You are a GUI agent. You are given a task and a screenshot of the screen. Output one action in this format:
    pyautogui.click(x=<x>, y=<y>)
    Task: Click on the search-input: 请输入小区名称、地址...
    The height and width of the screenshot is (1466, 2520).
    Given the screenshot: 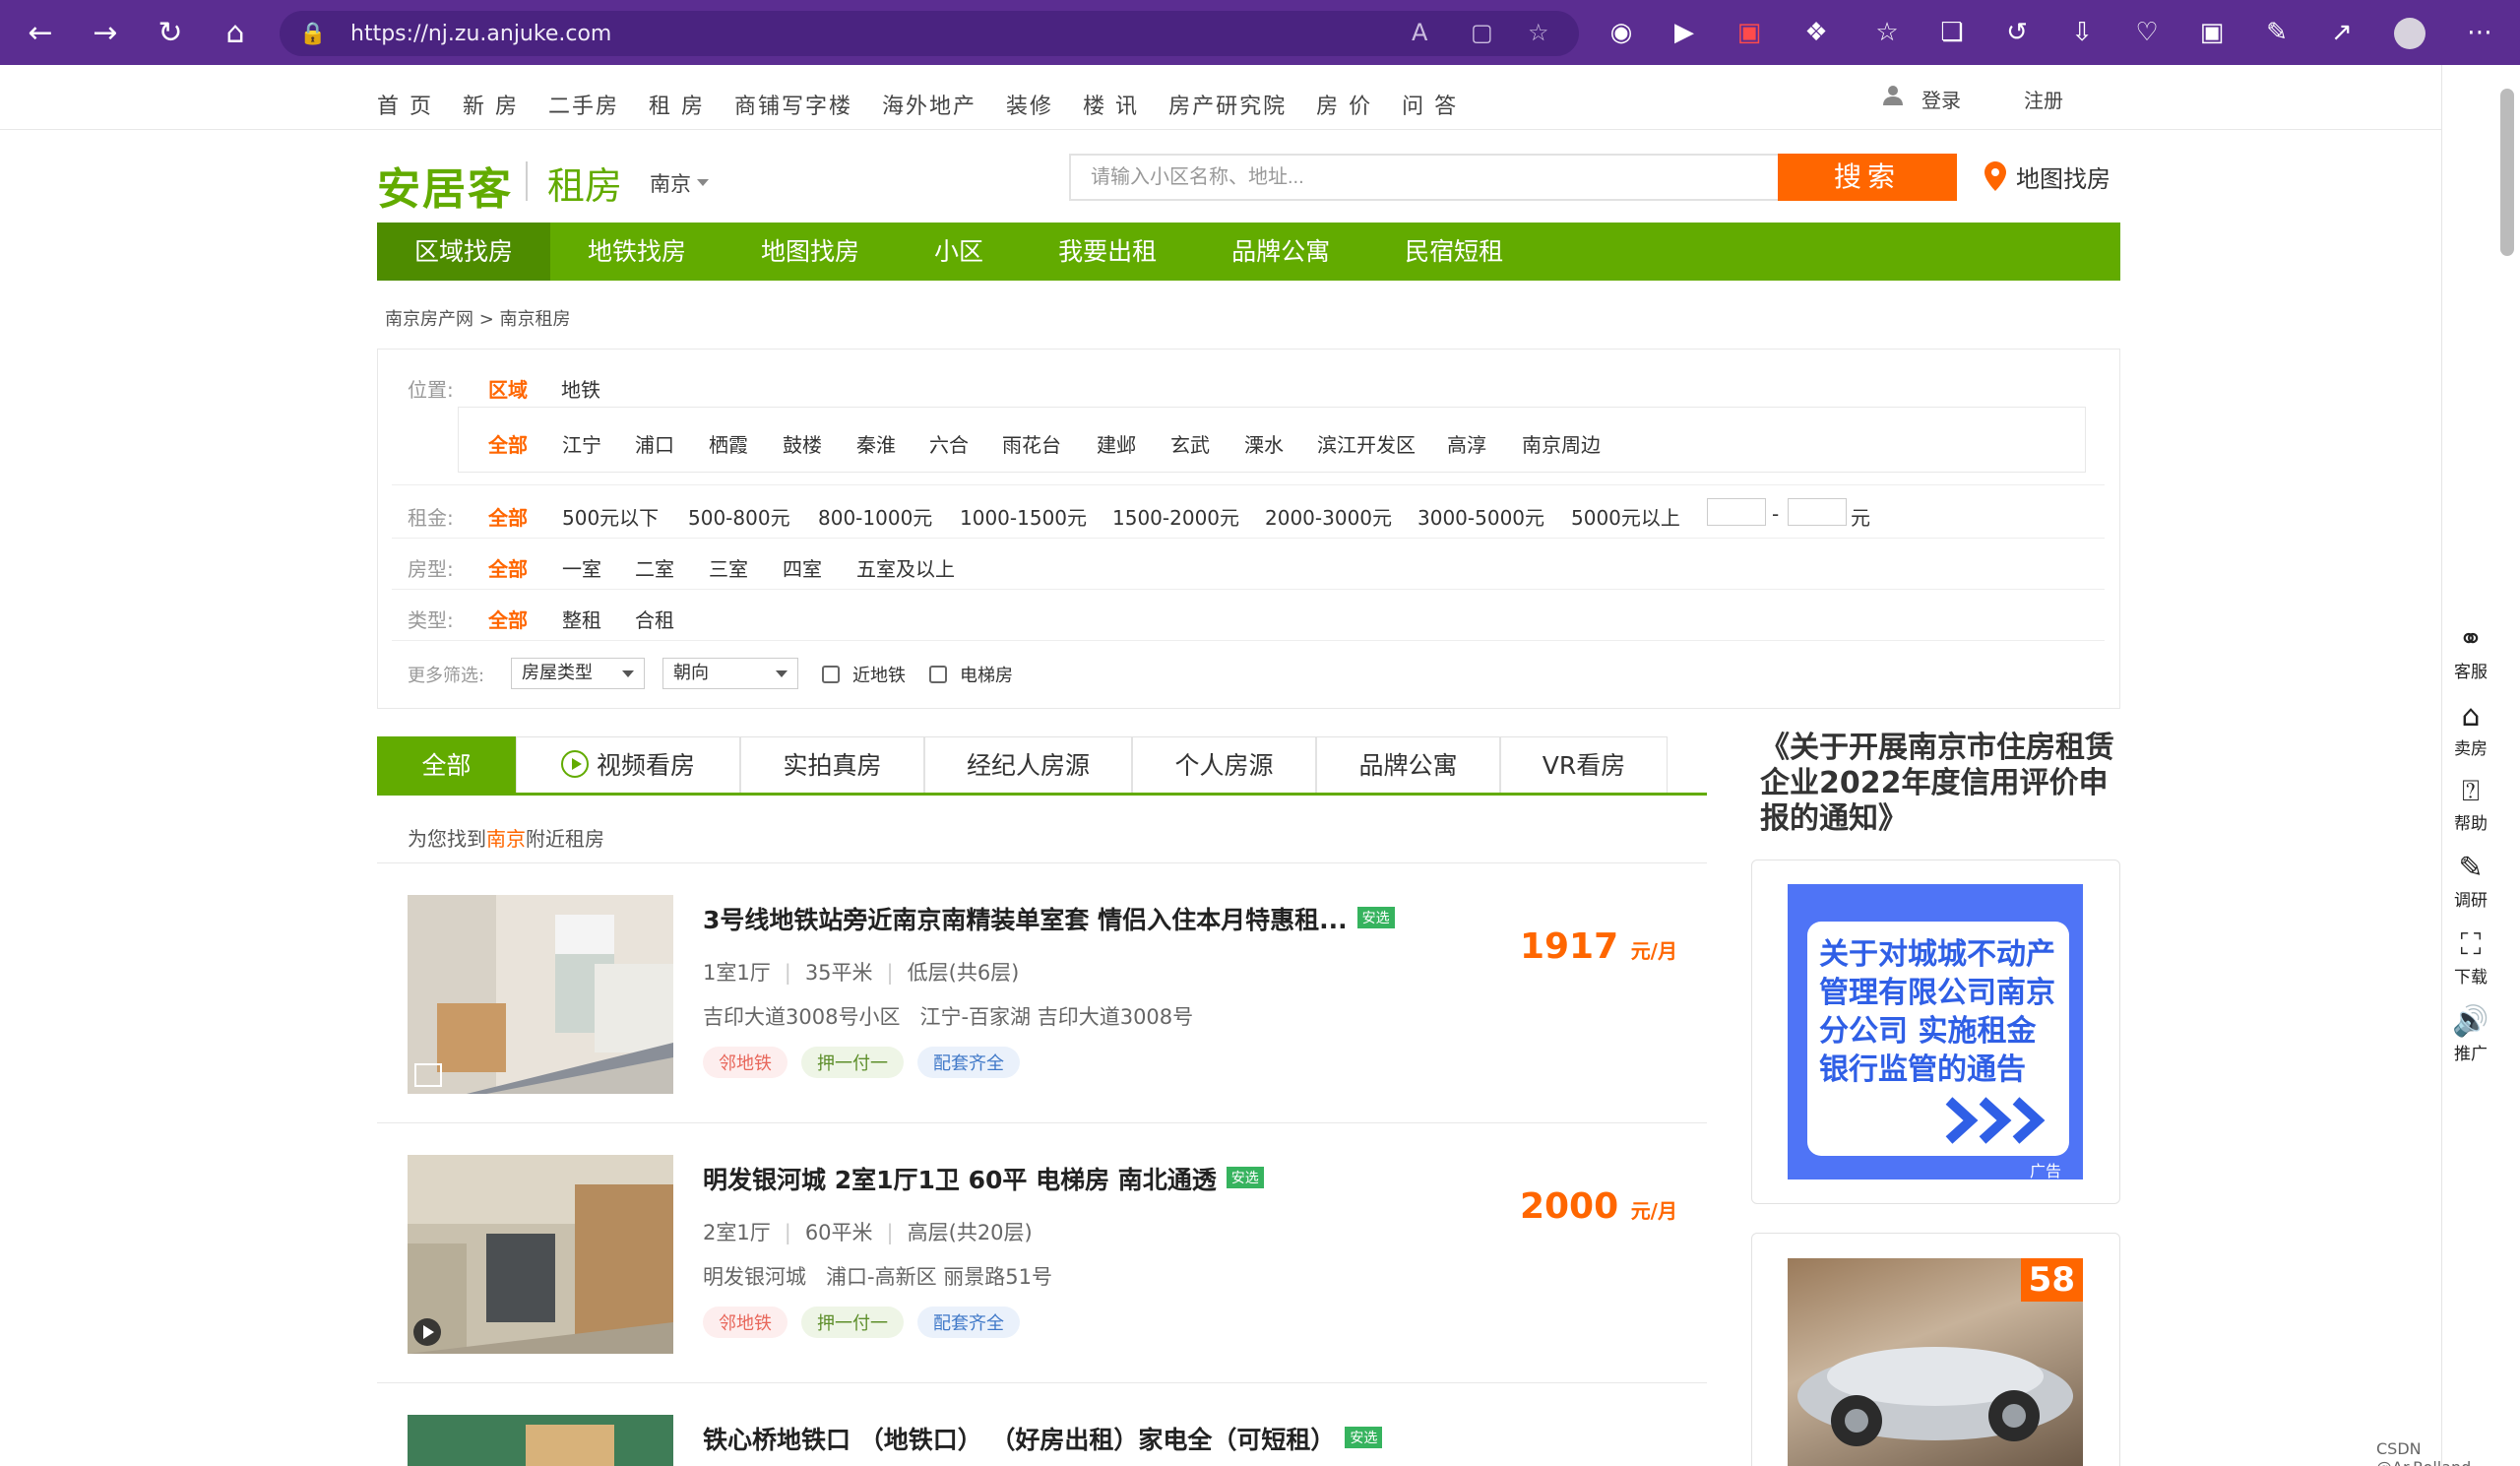 What is the action you would take?
    pyautogui.click(x=1424, y=178)
    